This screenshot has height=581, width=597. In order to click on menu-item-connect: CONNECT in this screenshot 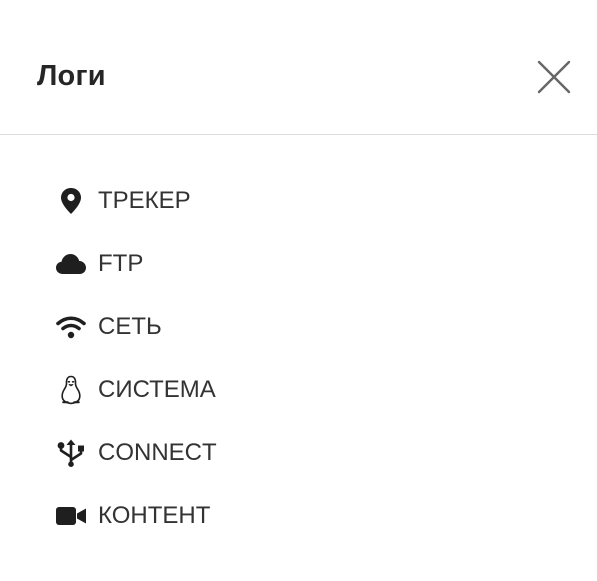, I will do `click(134, 453)`.